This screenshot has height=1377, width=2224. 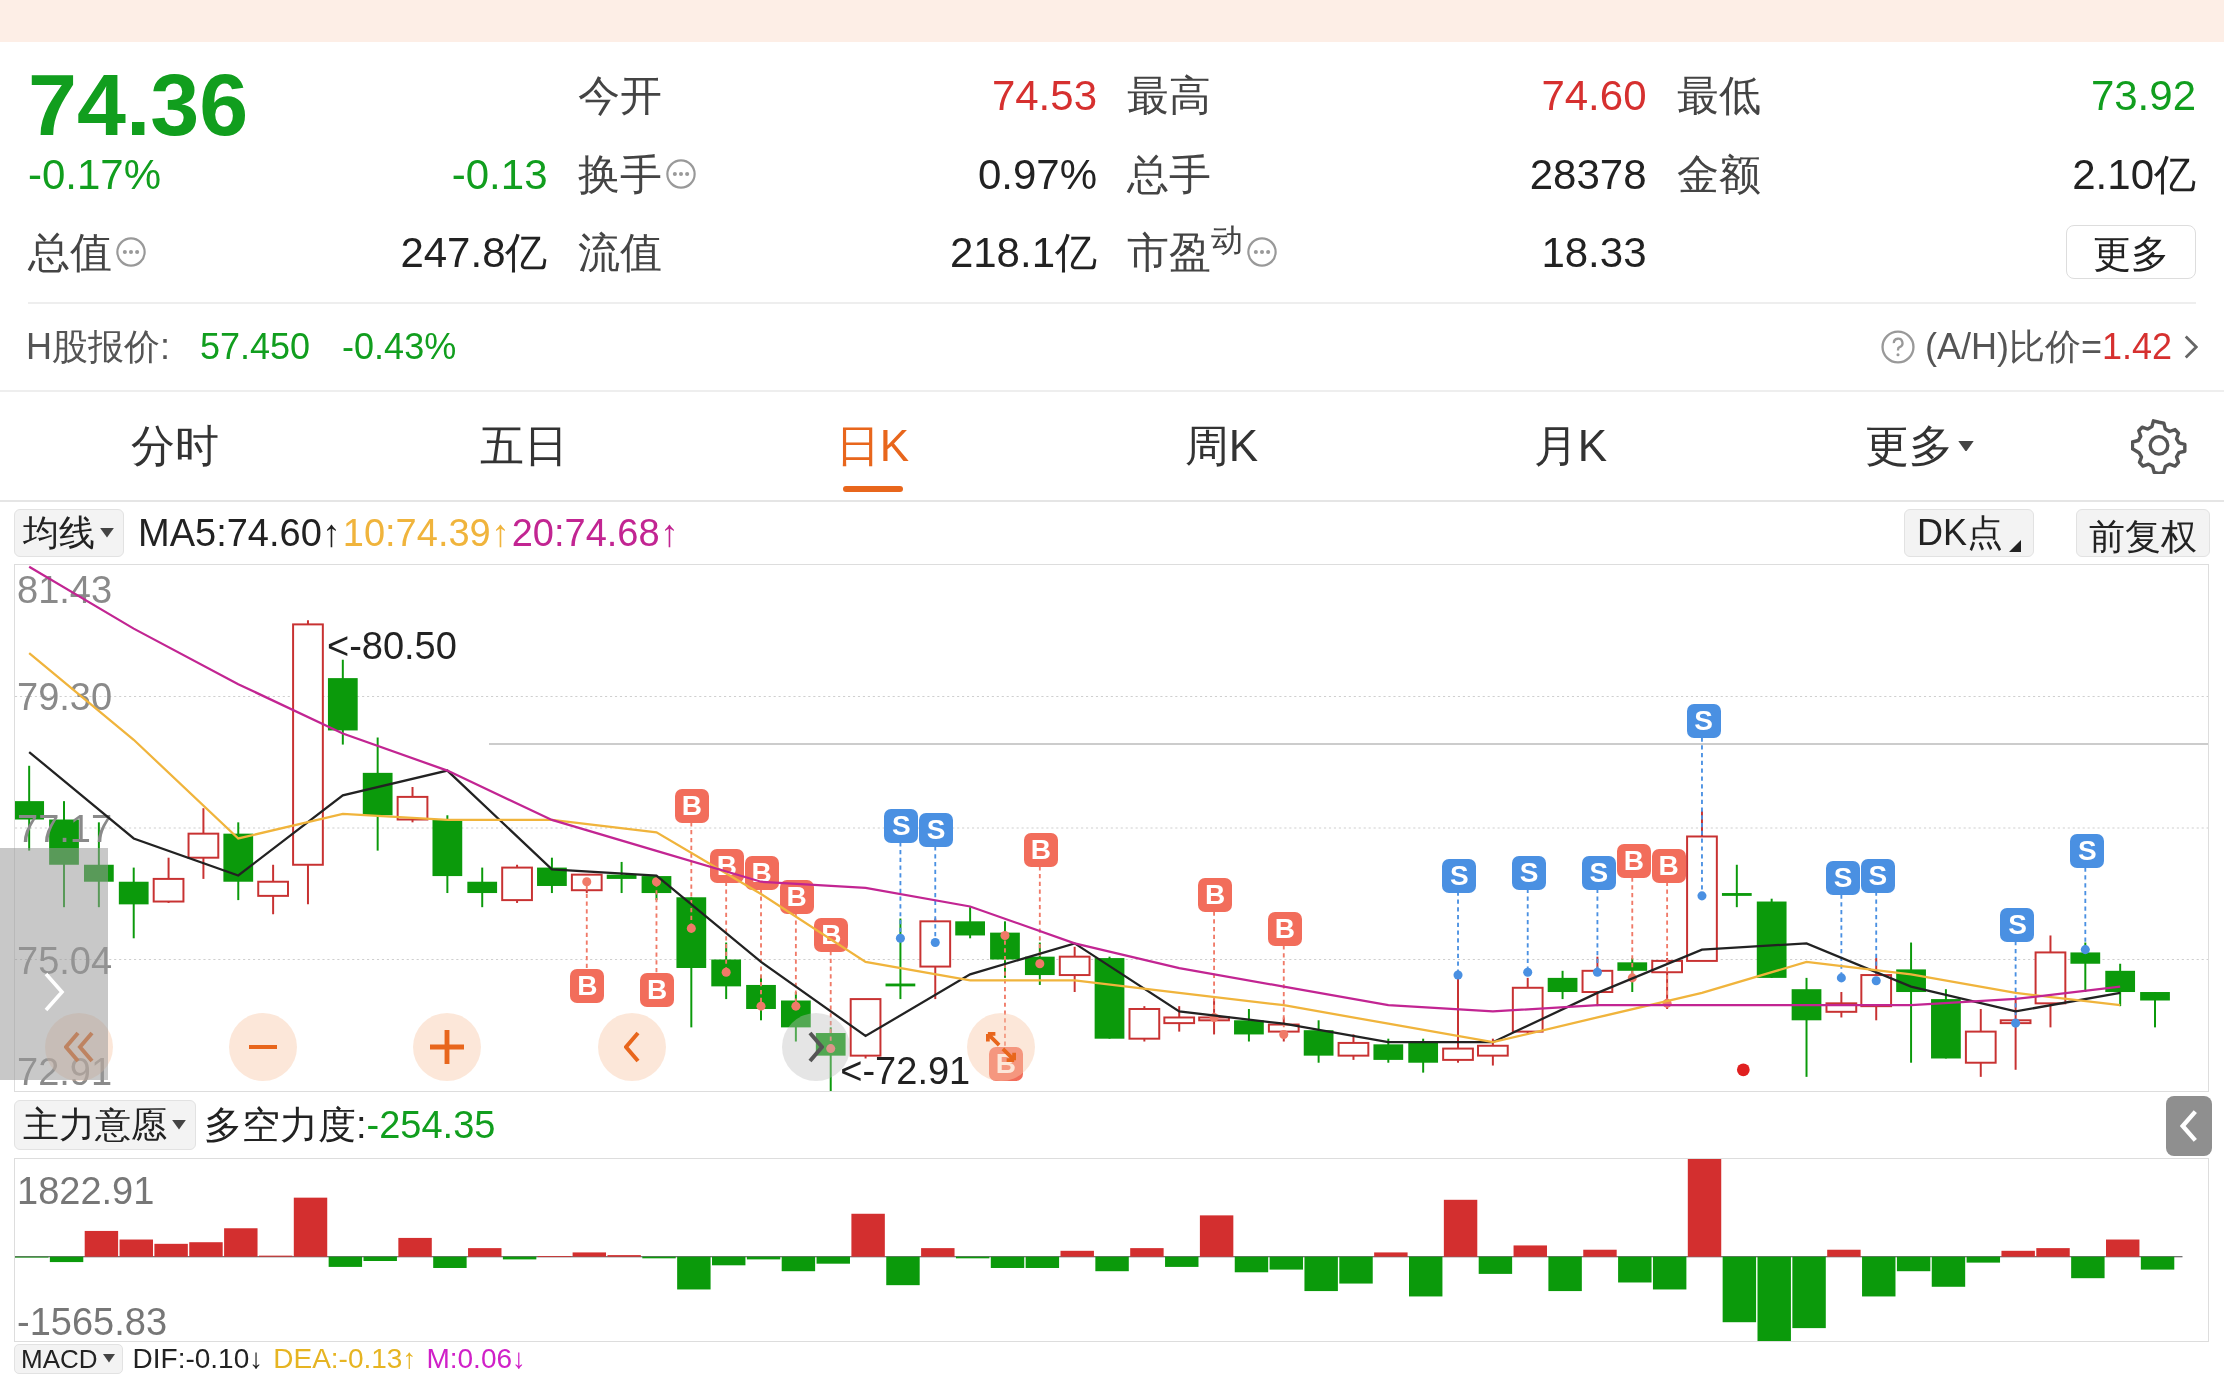 I want to click on axis-label: -1565.83, so click(x=92, y=1322).